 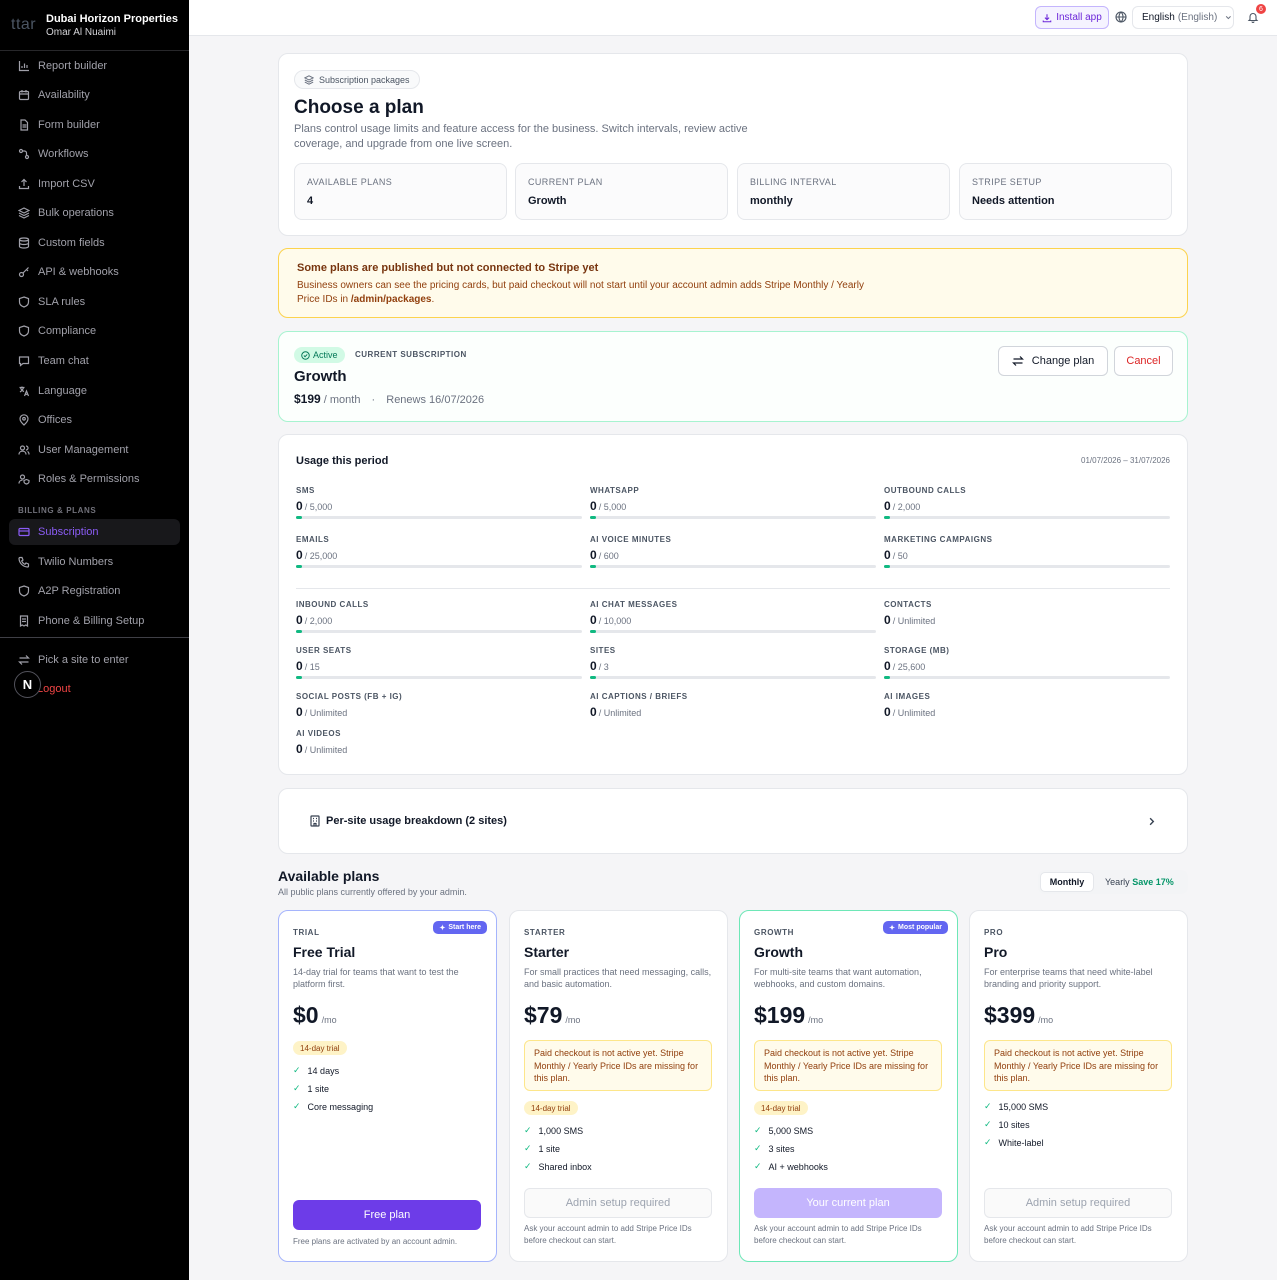 What do you see at coordinates (94, 243) in the screenshot?
I see `sidebar-item-custom-fields: Custom fields` at bounding box center [94, 243].